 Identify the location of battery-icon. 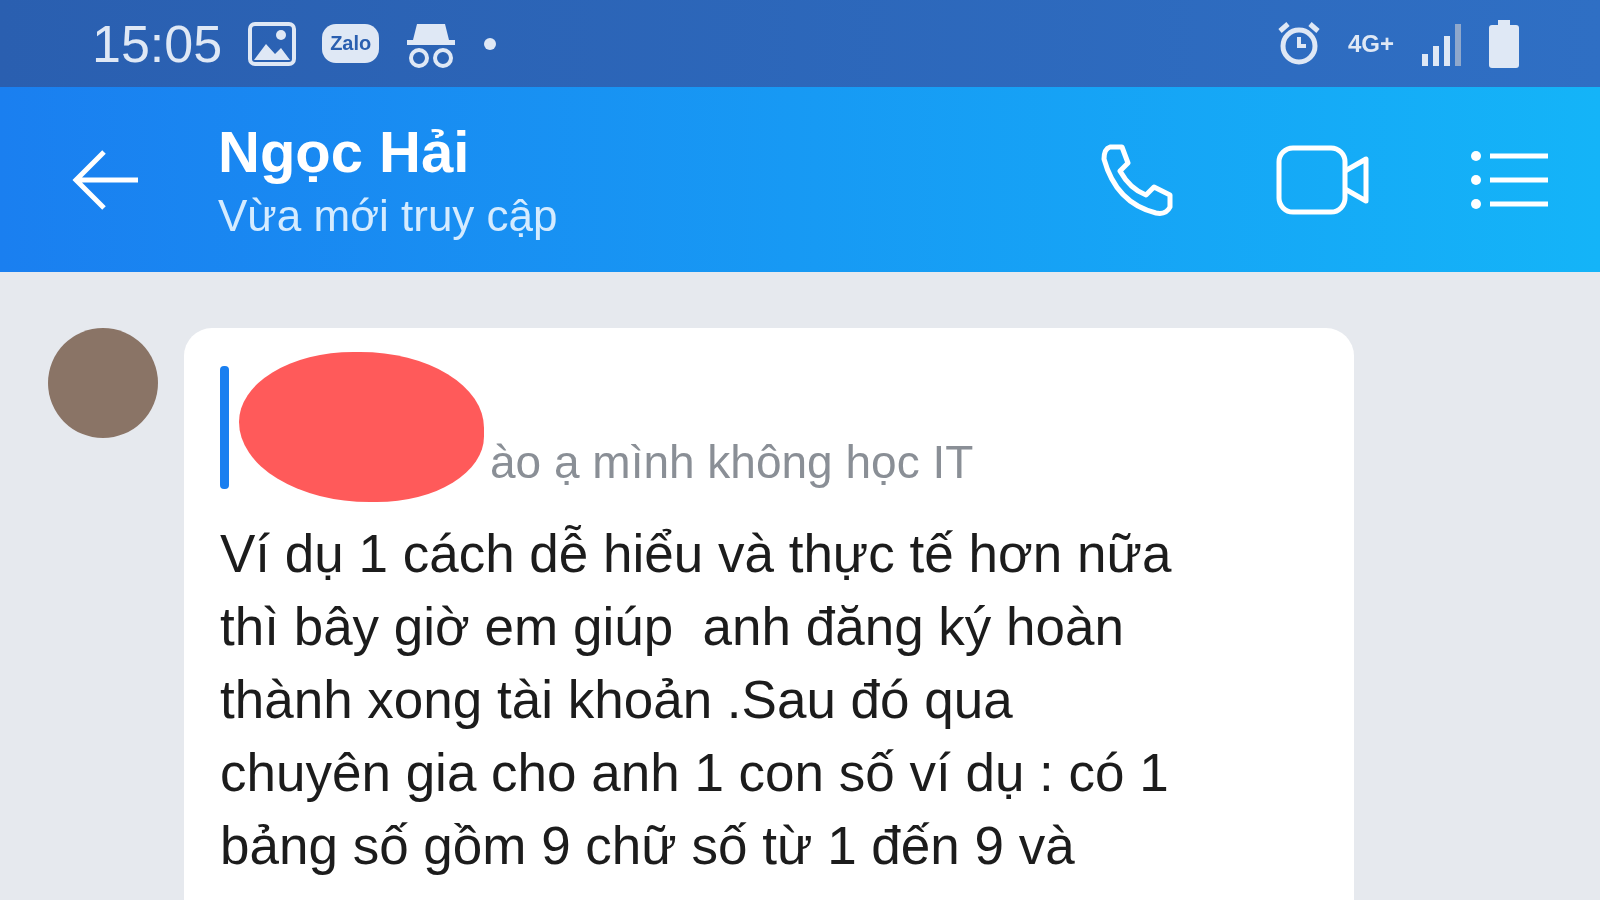
(1504, 43).